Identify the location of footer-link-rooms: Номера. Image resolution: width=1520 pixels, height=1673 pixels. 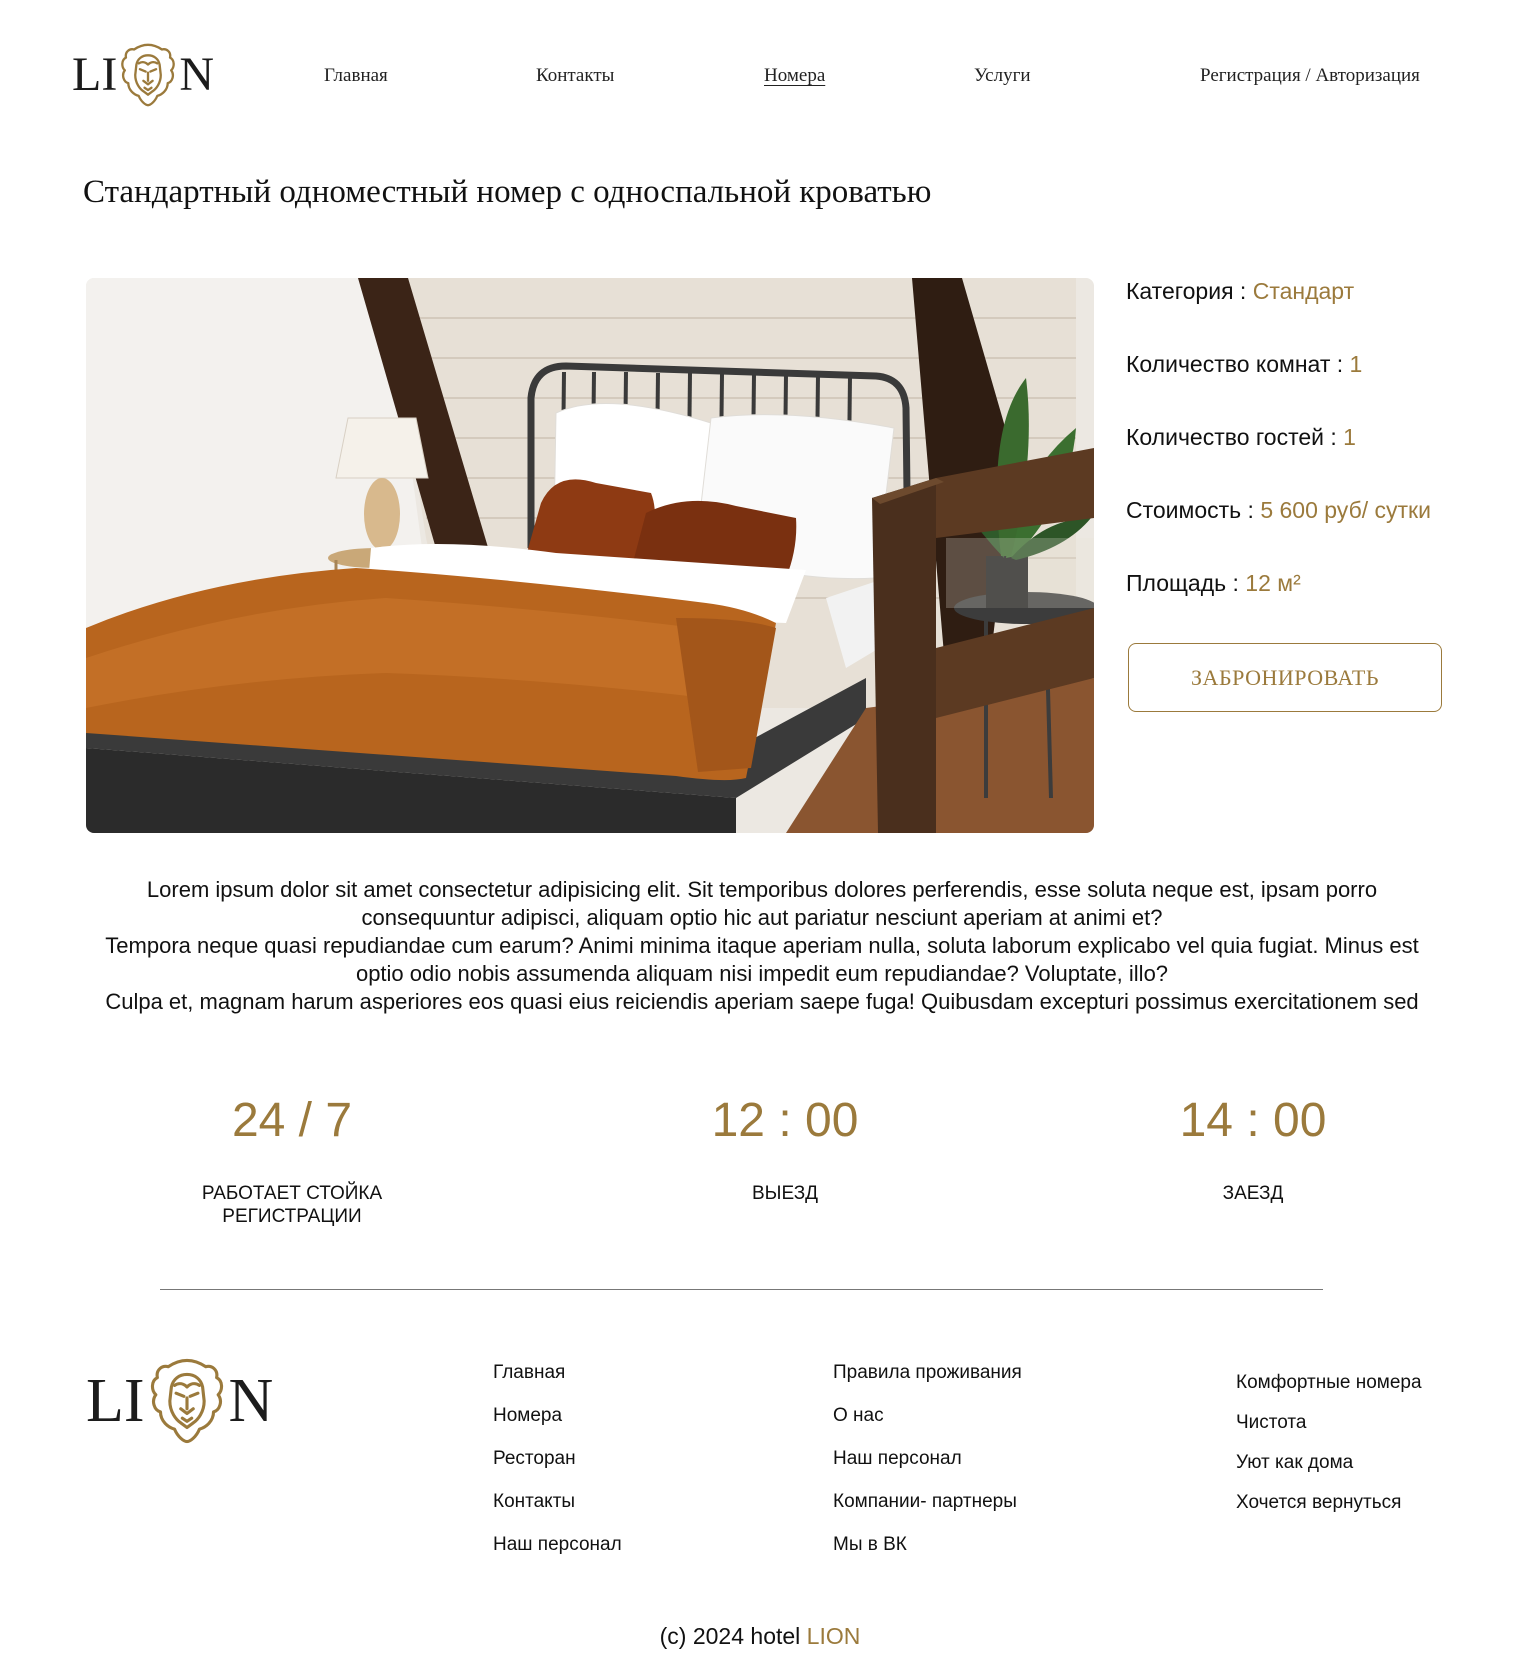
(557, 1416).